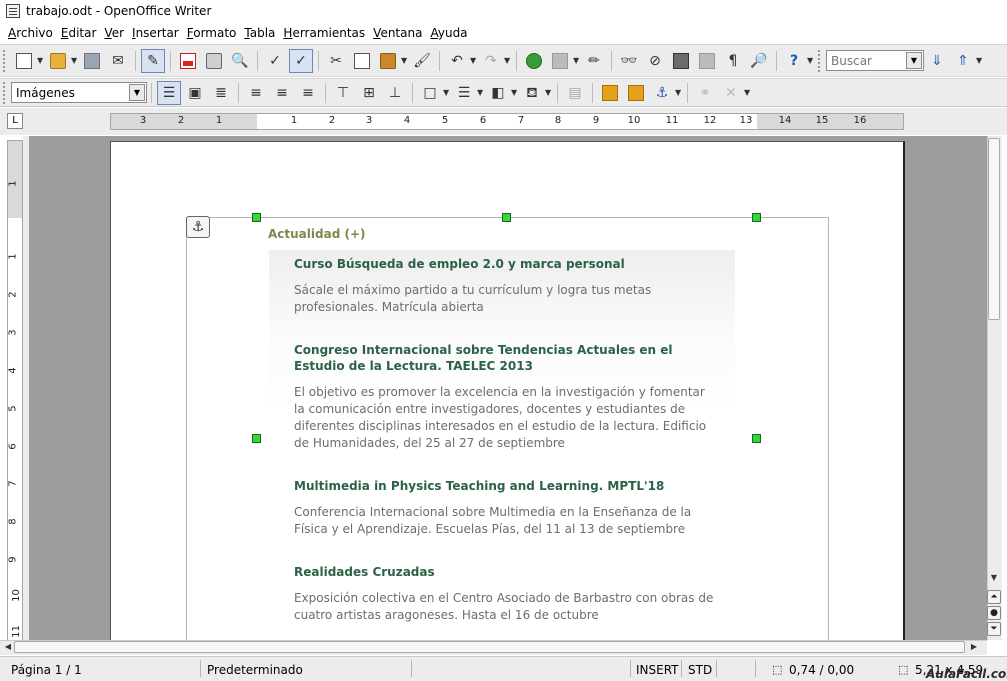  I want to click on wrap-through-button: ≣, so click(221, 93).